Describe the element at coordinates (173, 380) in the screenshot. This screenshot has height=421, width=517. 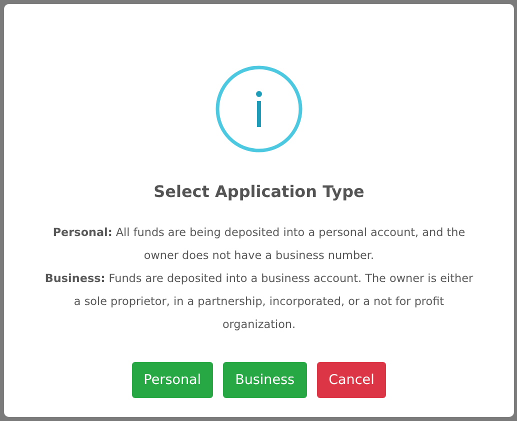
I see `choice-button: Personal` at that location.